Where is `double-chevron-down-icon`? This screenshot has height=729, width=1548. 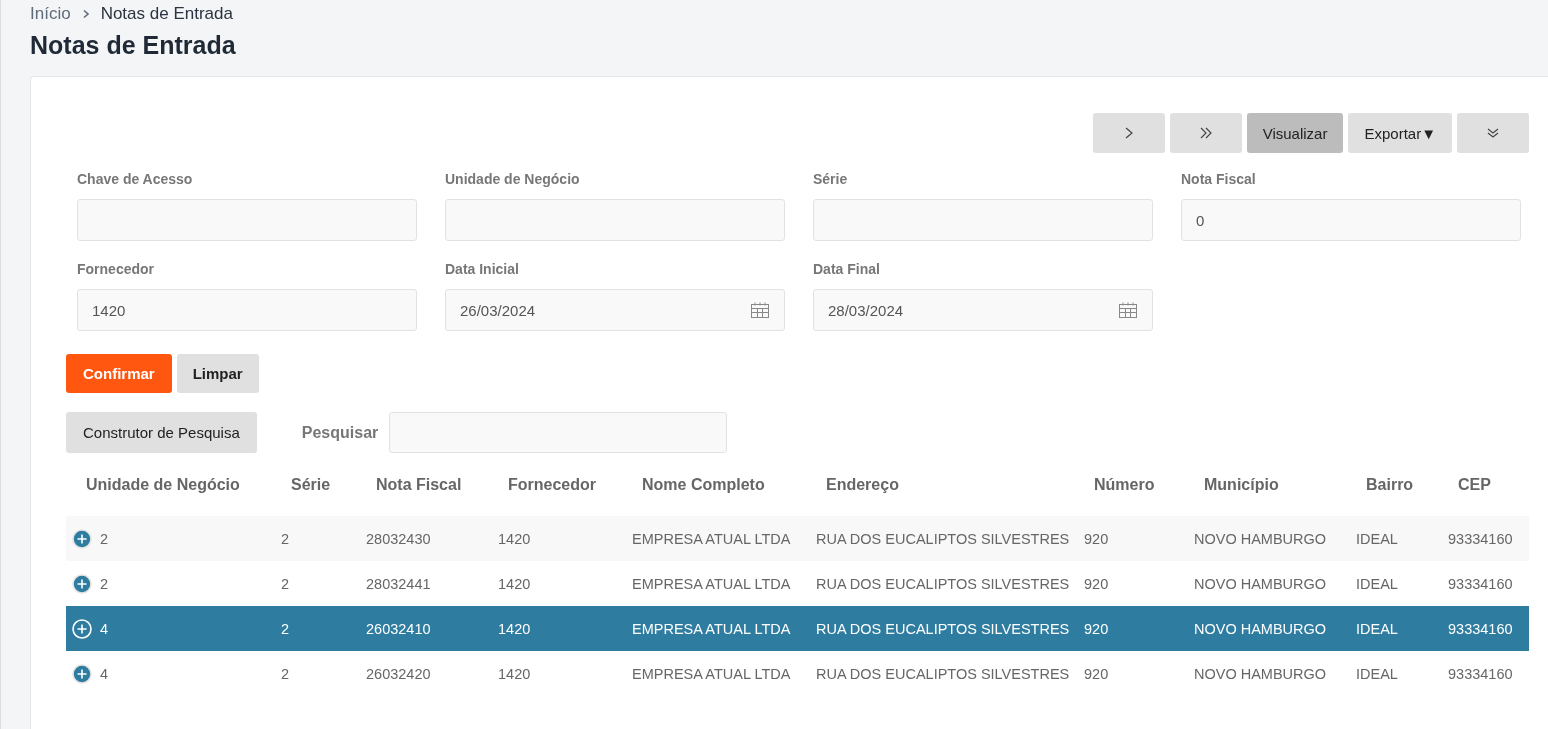 double-chevron-down-icon is located at coordinates (1493, 133).